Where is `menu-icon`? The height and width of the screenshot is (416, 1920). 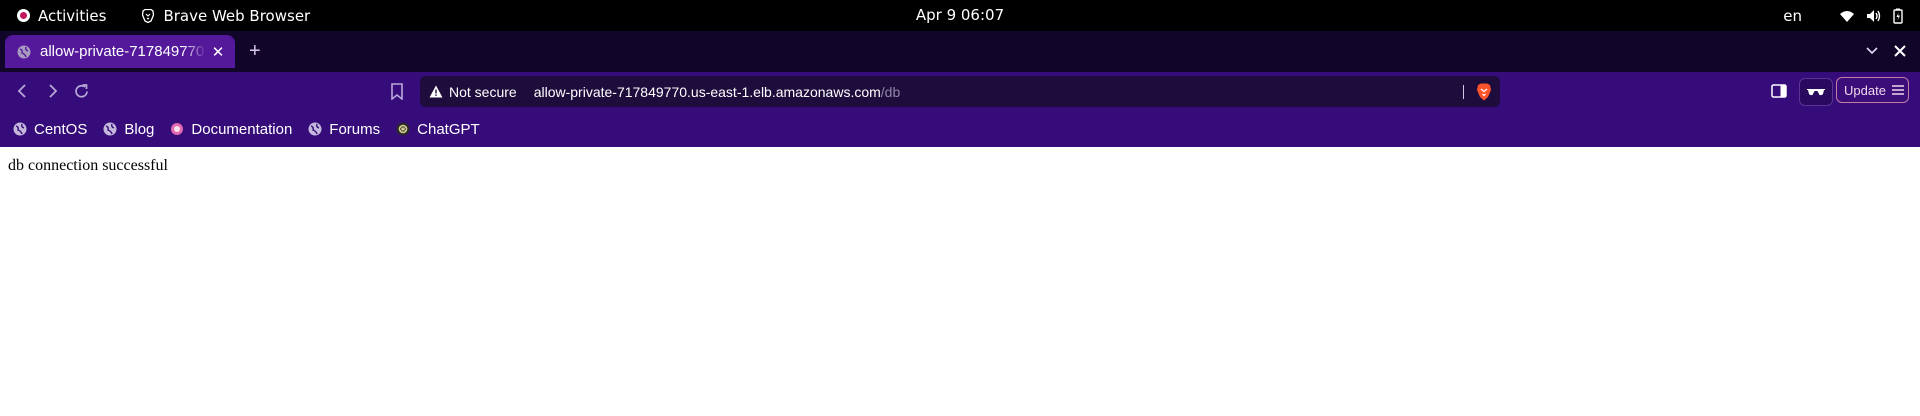
menu-icon is located at coordinates (1897, 90).